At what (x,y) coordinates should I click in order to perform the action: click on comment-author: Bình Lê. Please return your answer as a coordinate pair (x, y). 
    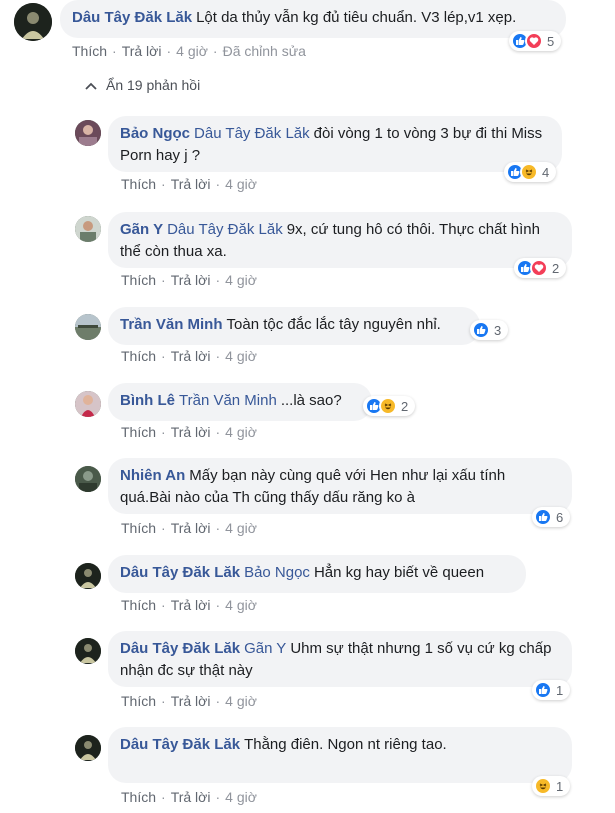
    Looking at the image, I should click on (147, 400).